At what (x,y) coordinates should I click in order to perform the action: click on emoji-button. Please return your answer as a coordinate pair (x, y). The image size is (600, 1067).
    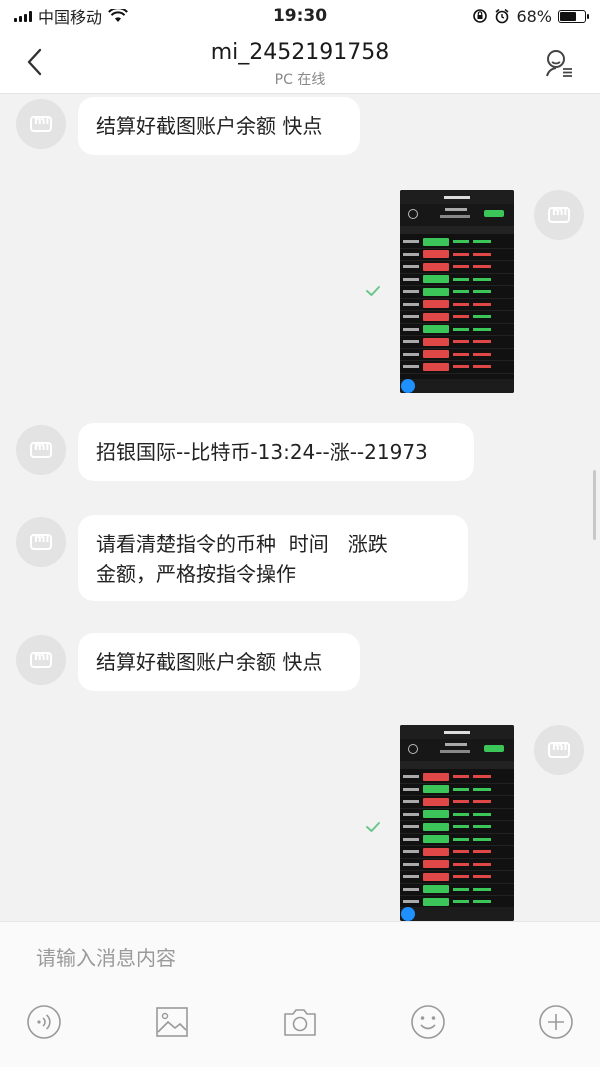
    Looking at the image, I should click on (428, 1022).